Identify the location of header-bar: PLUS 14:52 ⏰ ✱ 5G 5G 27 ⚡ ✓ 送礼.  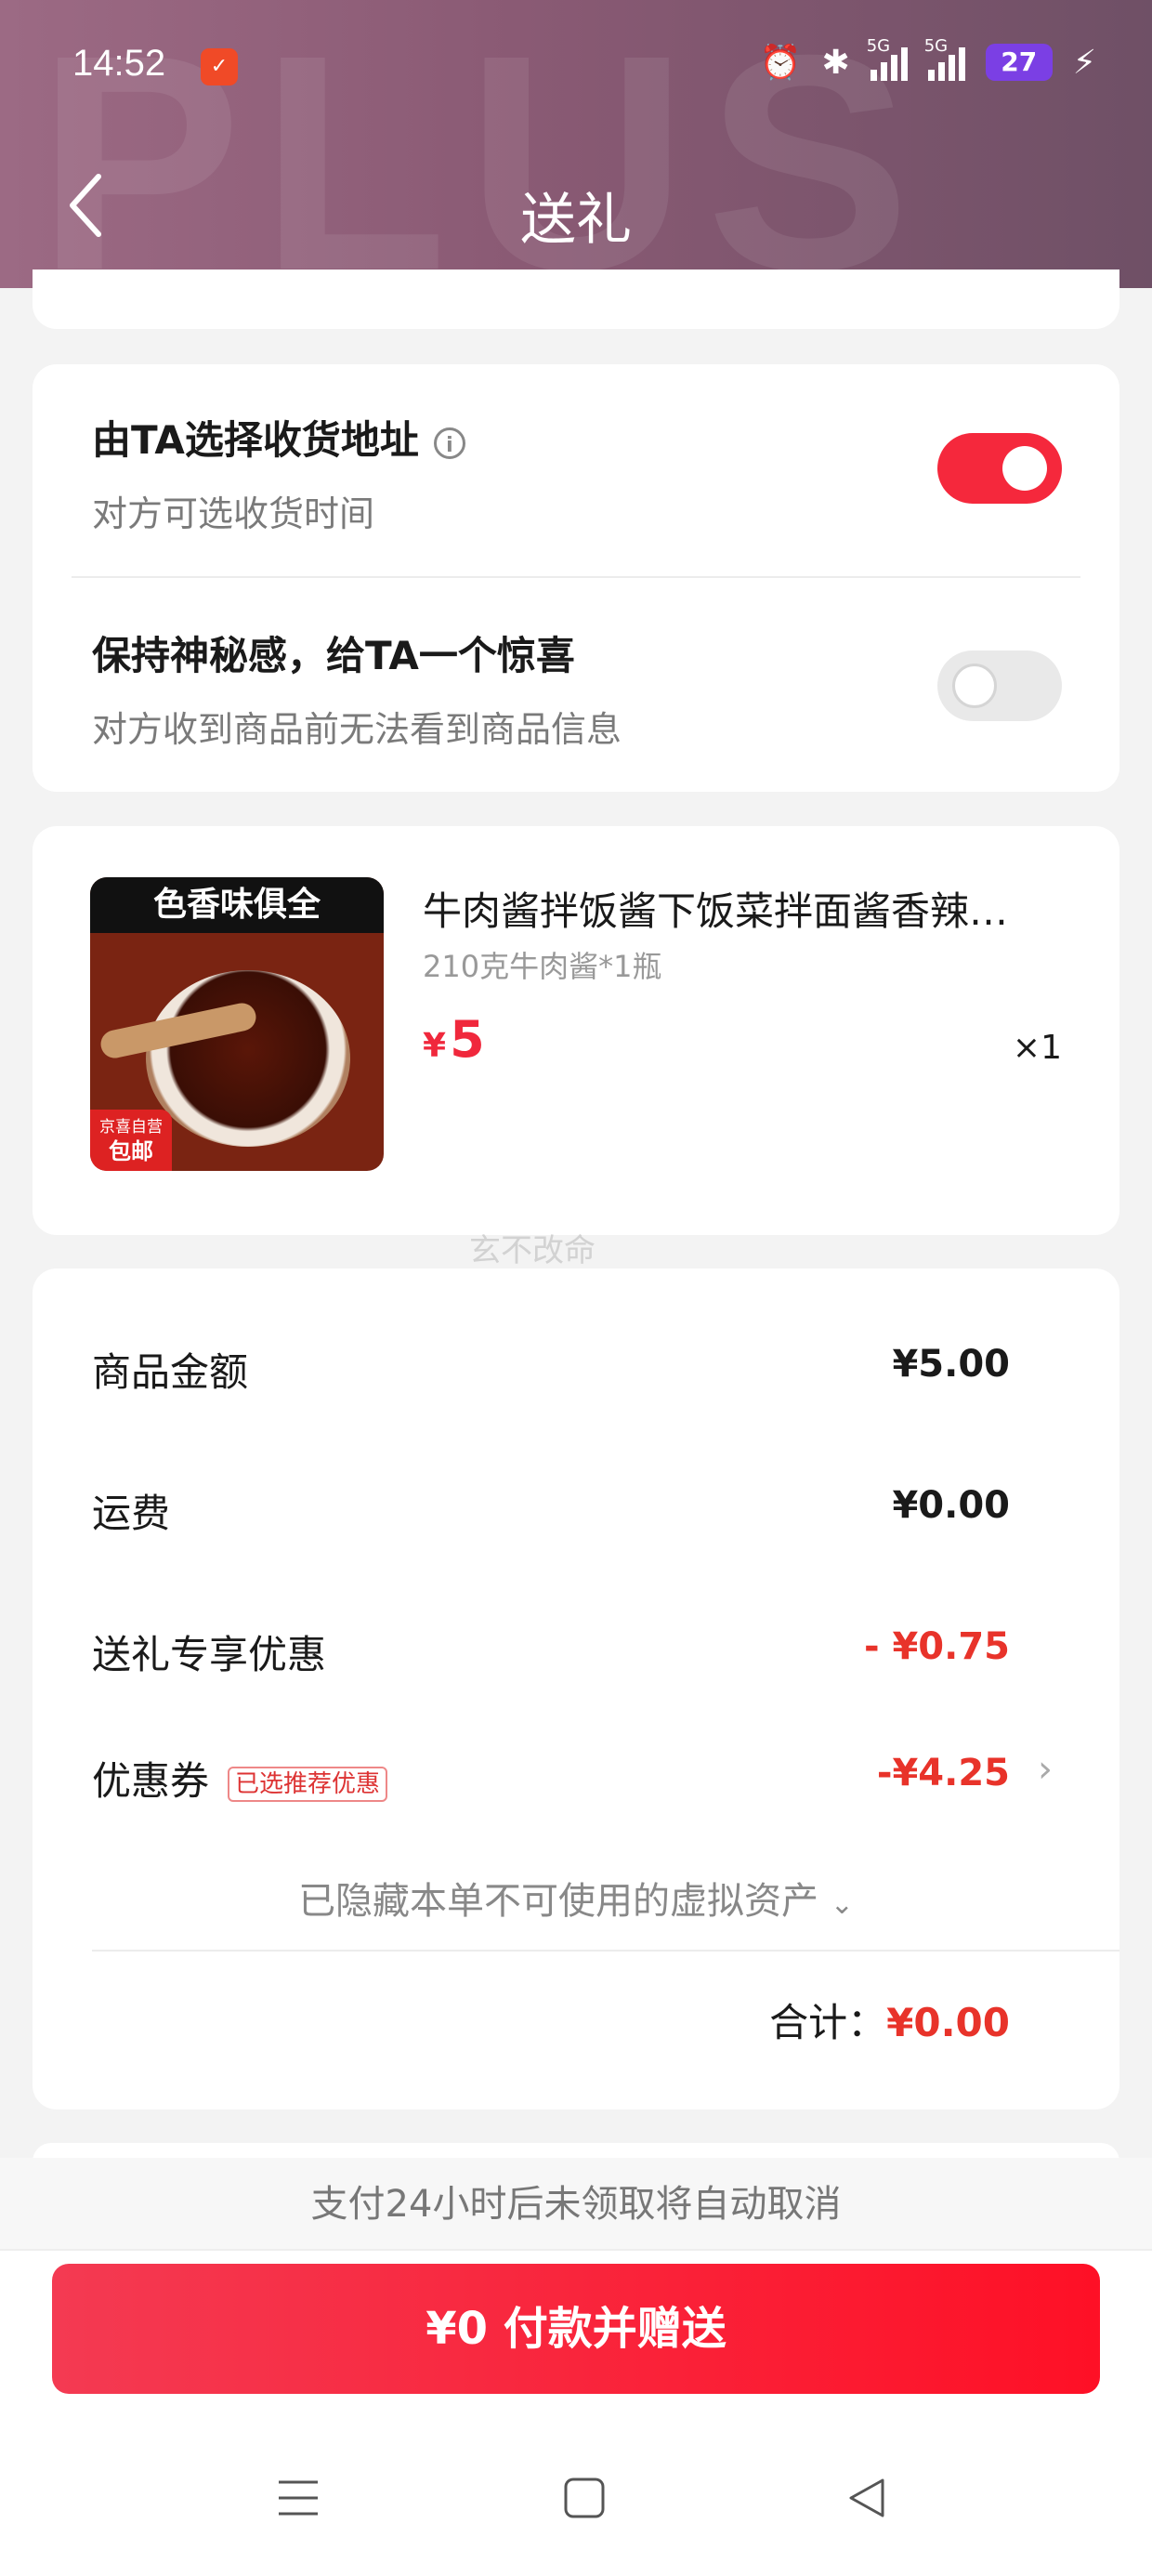
(576, 144).